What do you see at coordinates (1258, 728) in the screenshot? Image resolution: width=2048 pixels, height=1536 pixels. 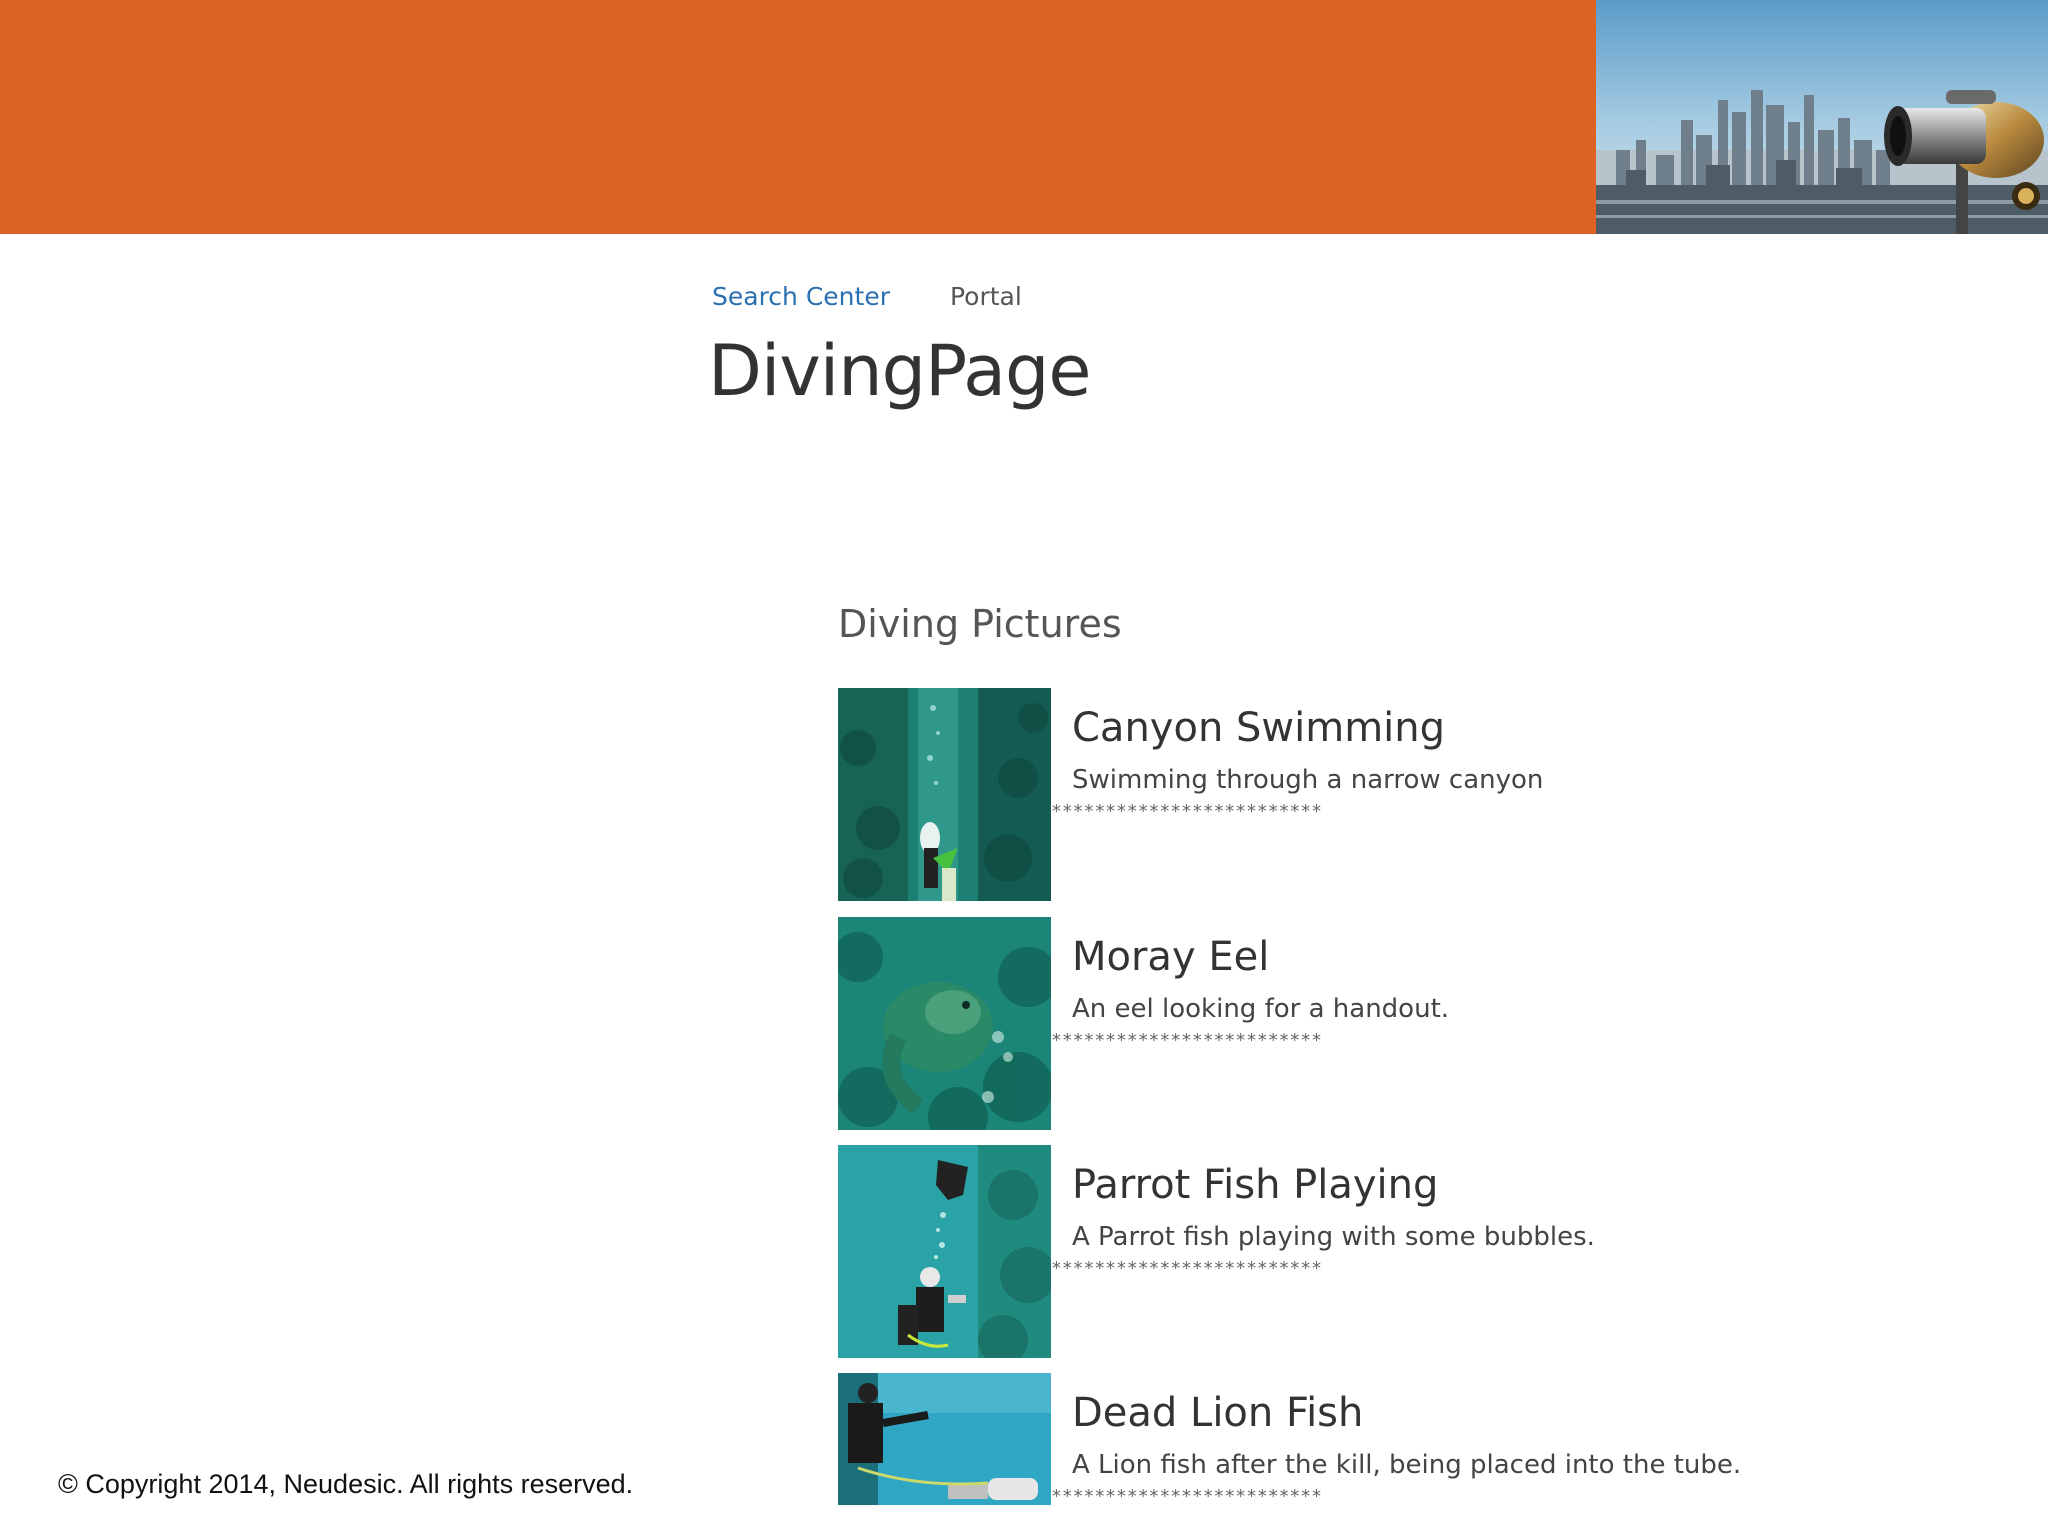 I see `item-title: Canyon Swimming` at bounding box center [1258, 728].